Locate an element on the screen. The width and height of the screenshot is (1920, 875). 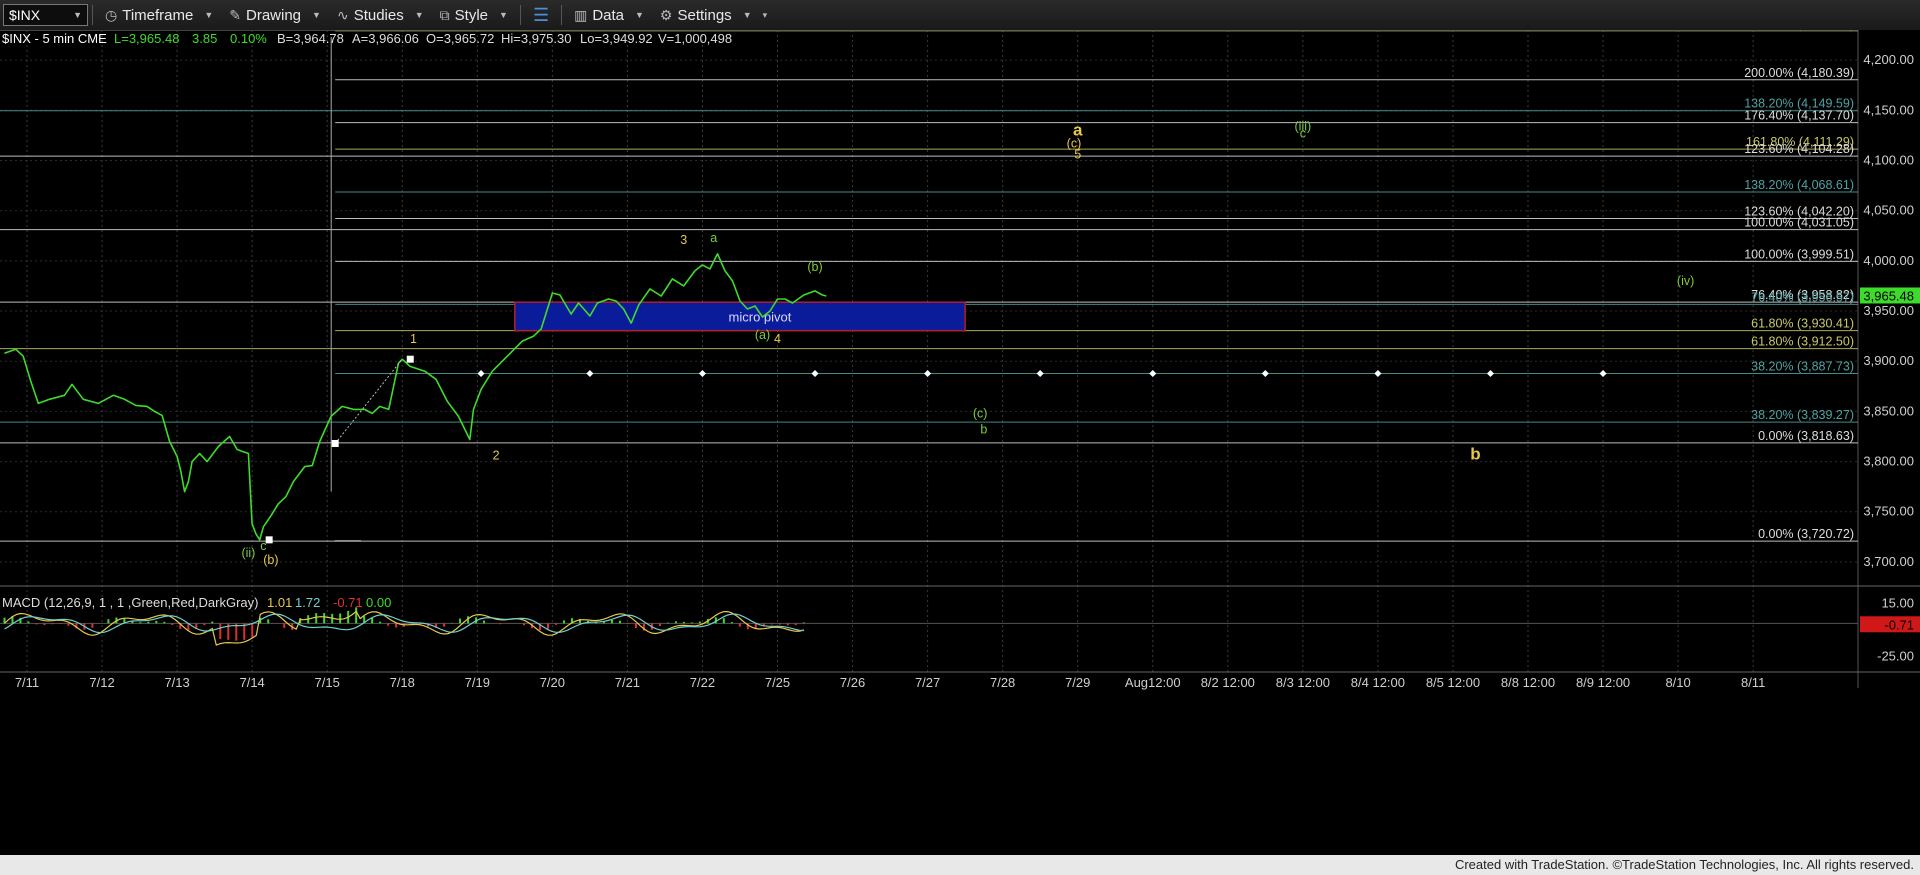
pencil-icon: ✎ is located at coordinates (235, 14).